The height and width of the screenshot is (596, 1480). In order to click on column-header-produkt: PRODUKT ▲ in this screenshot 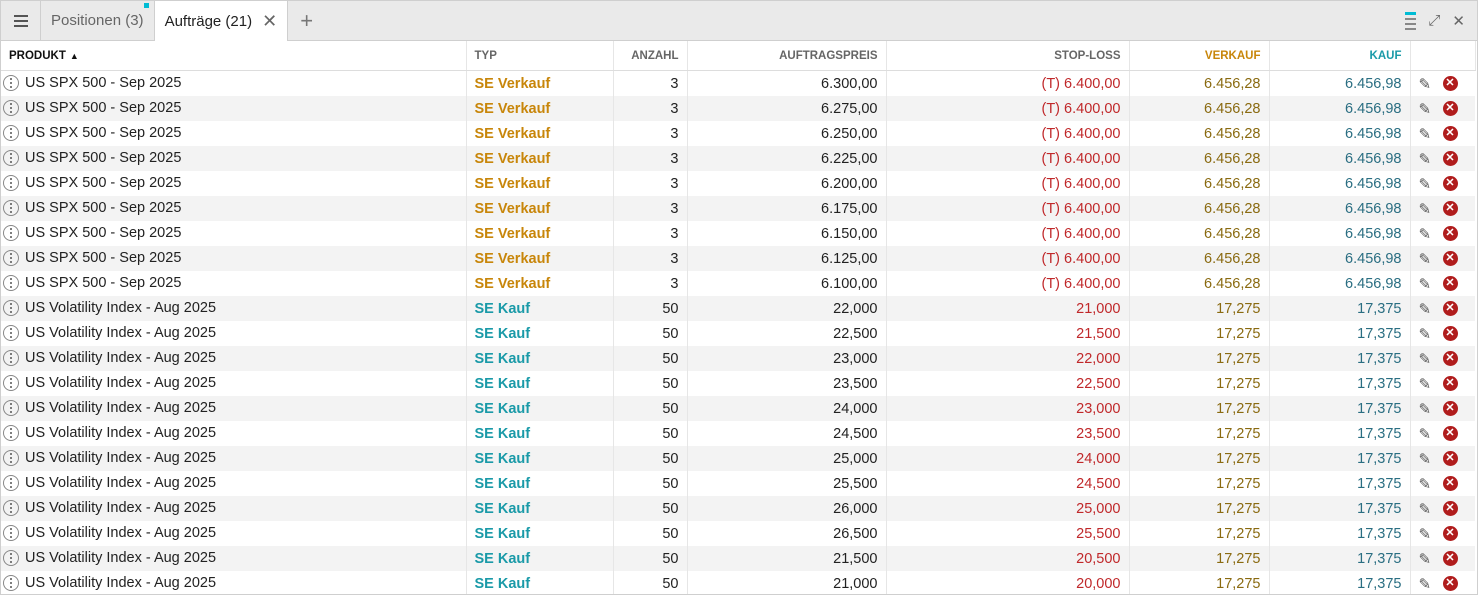, I will do `click(234, 56)`.